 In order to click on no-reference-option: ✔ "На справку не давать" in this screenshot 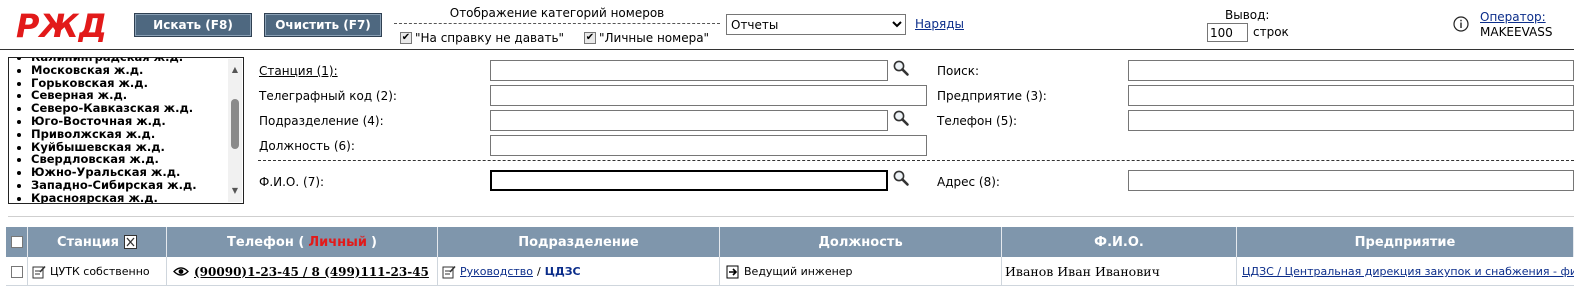, I will do `click(482, 38)`.